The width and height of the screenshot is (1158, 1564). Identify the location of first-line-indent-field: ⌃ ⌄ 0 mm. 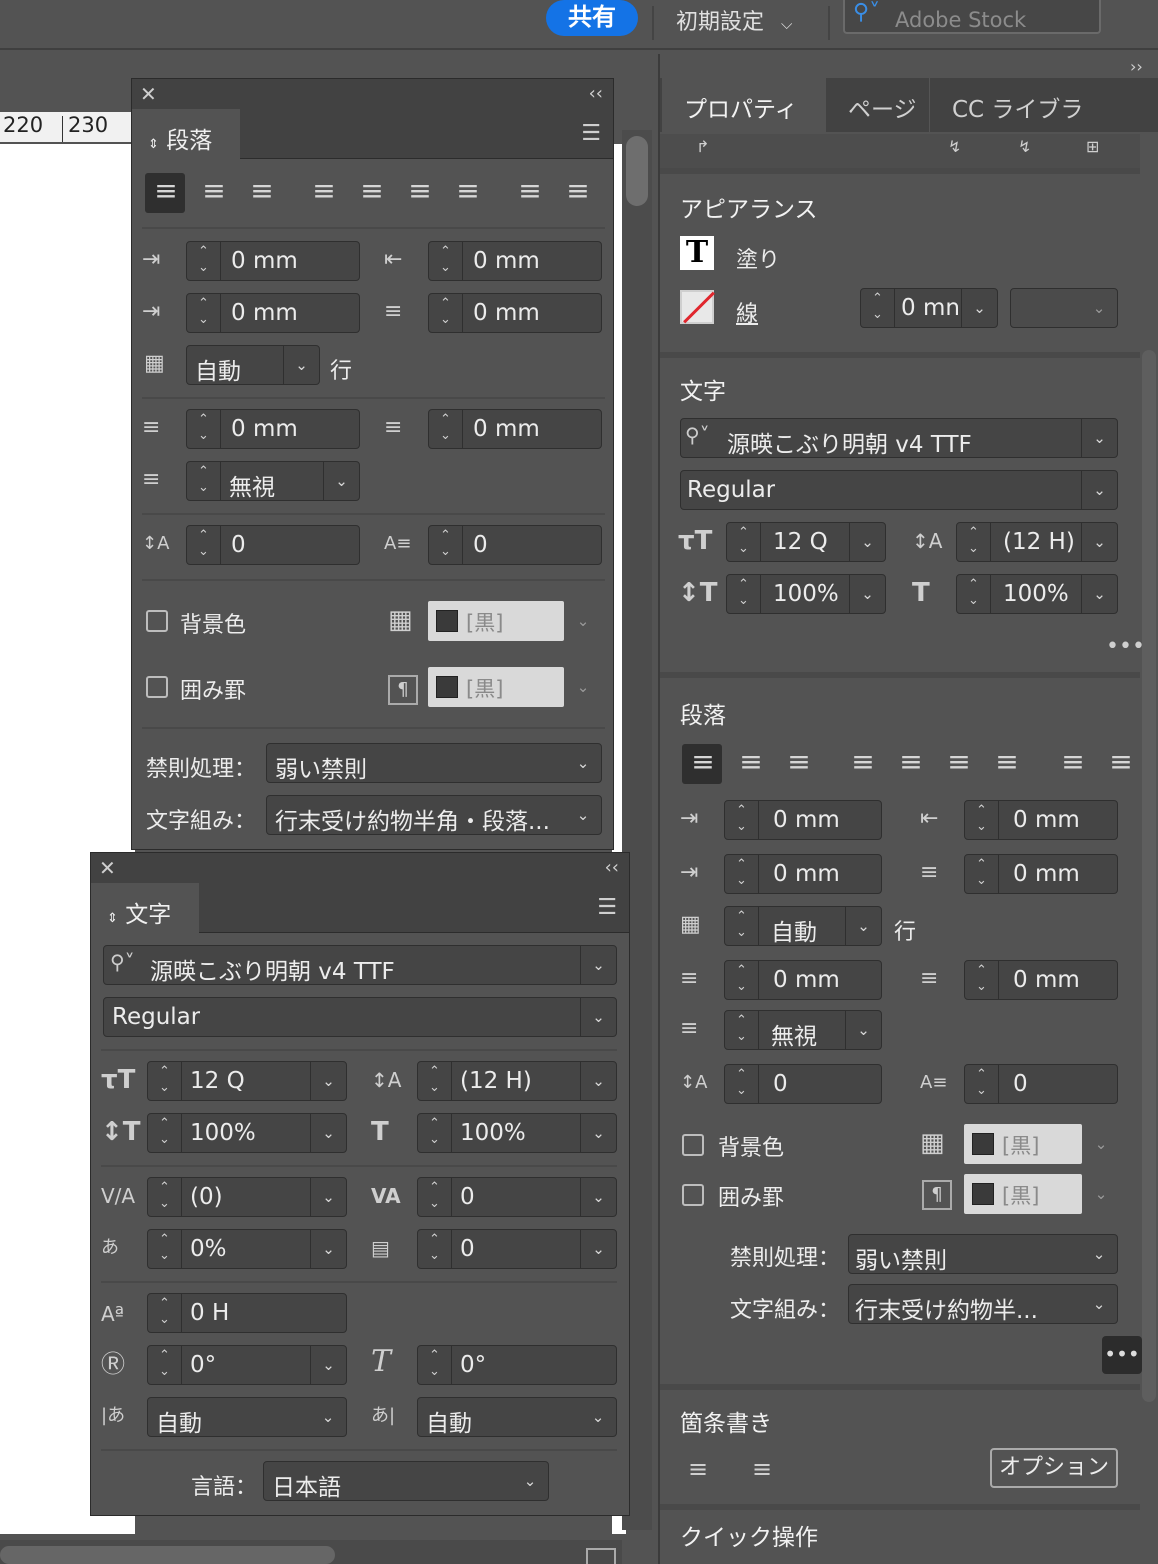
(273, 313).